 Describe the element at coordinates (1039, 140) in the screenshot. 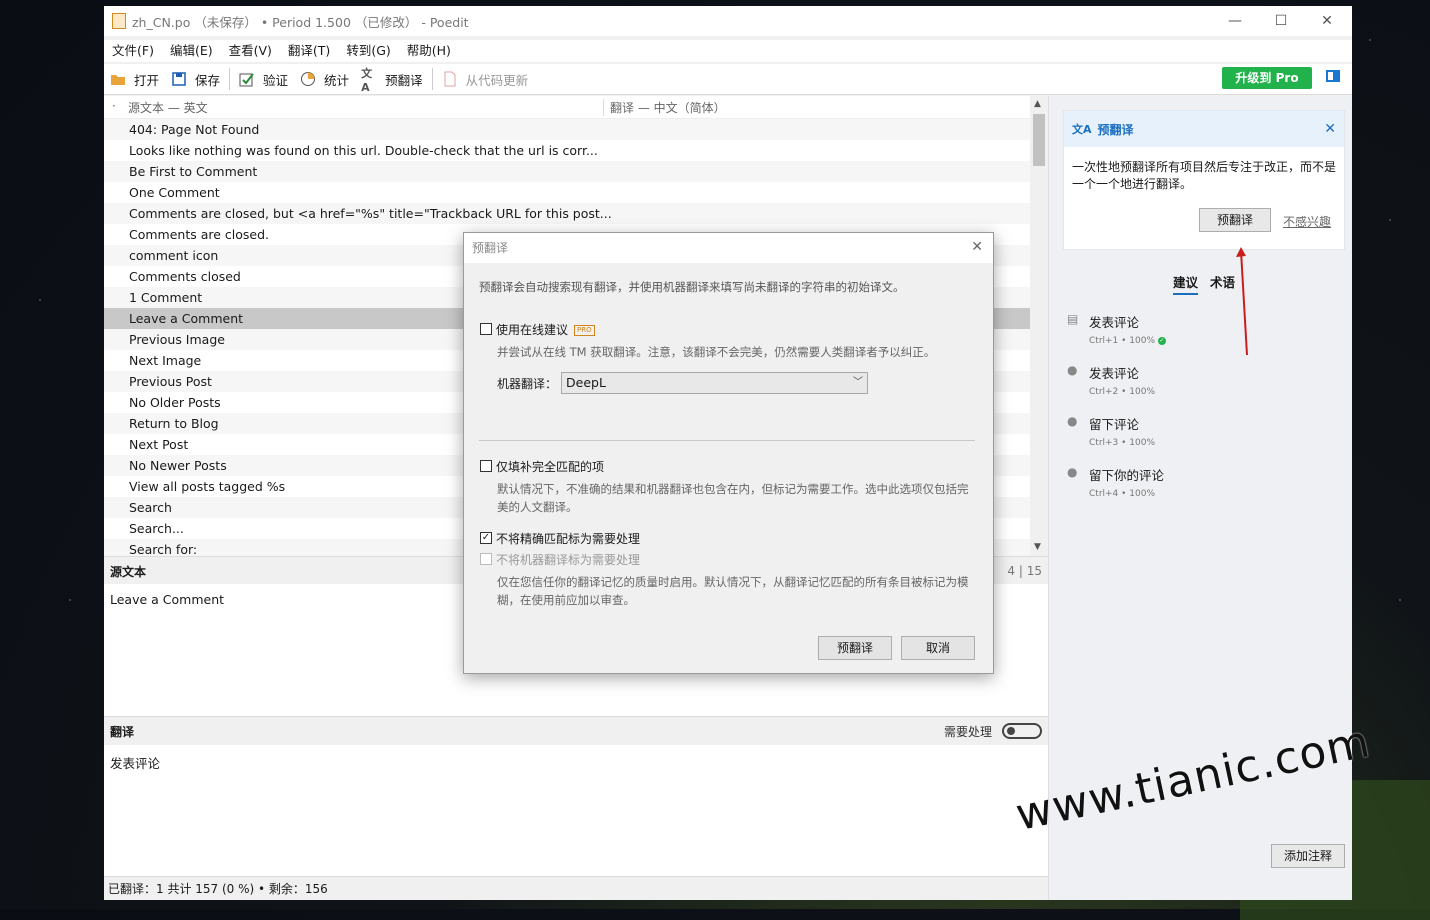

I see `scrollbar-thumb` at that location.